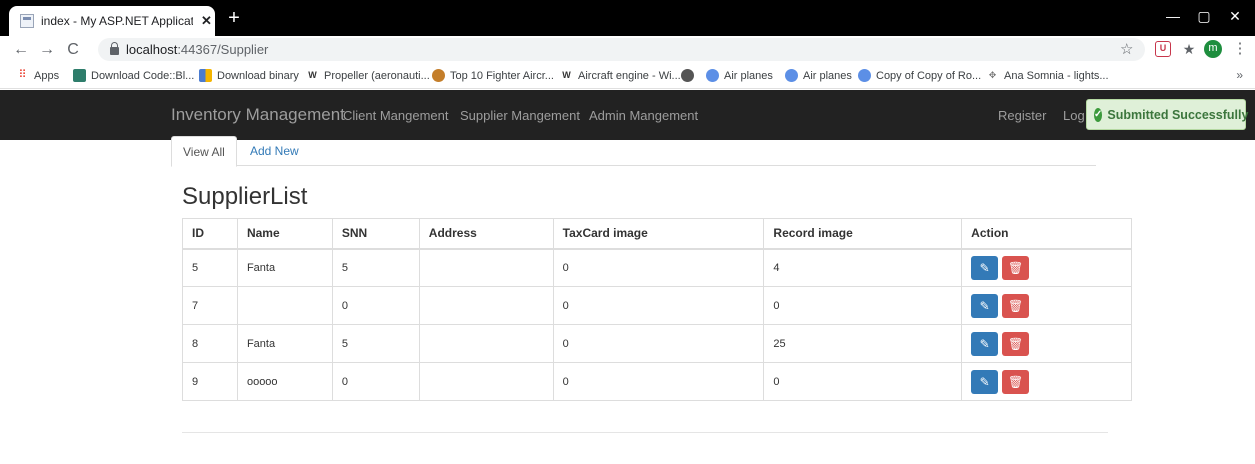  What do you see at coordinates (223, 49) in the screenshot?
I see `url-path: :44367/Supplier` at bounding box center [223, 49].